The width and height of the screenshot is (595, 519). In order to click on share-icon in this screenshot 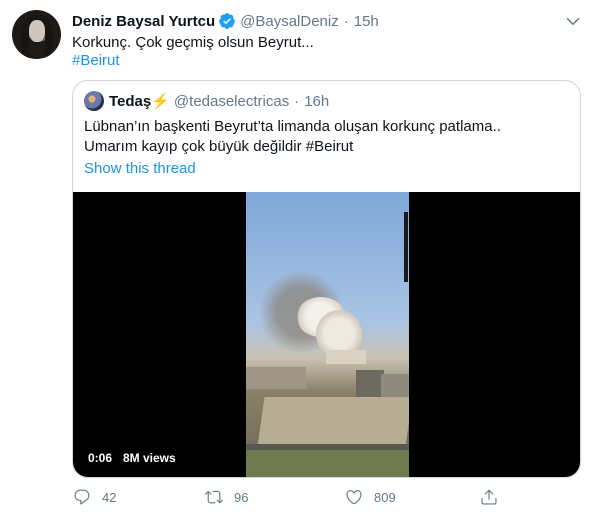, I will do `click(489, 497)`.